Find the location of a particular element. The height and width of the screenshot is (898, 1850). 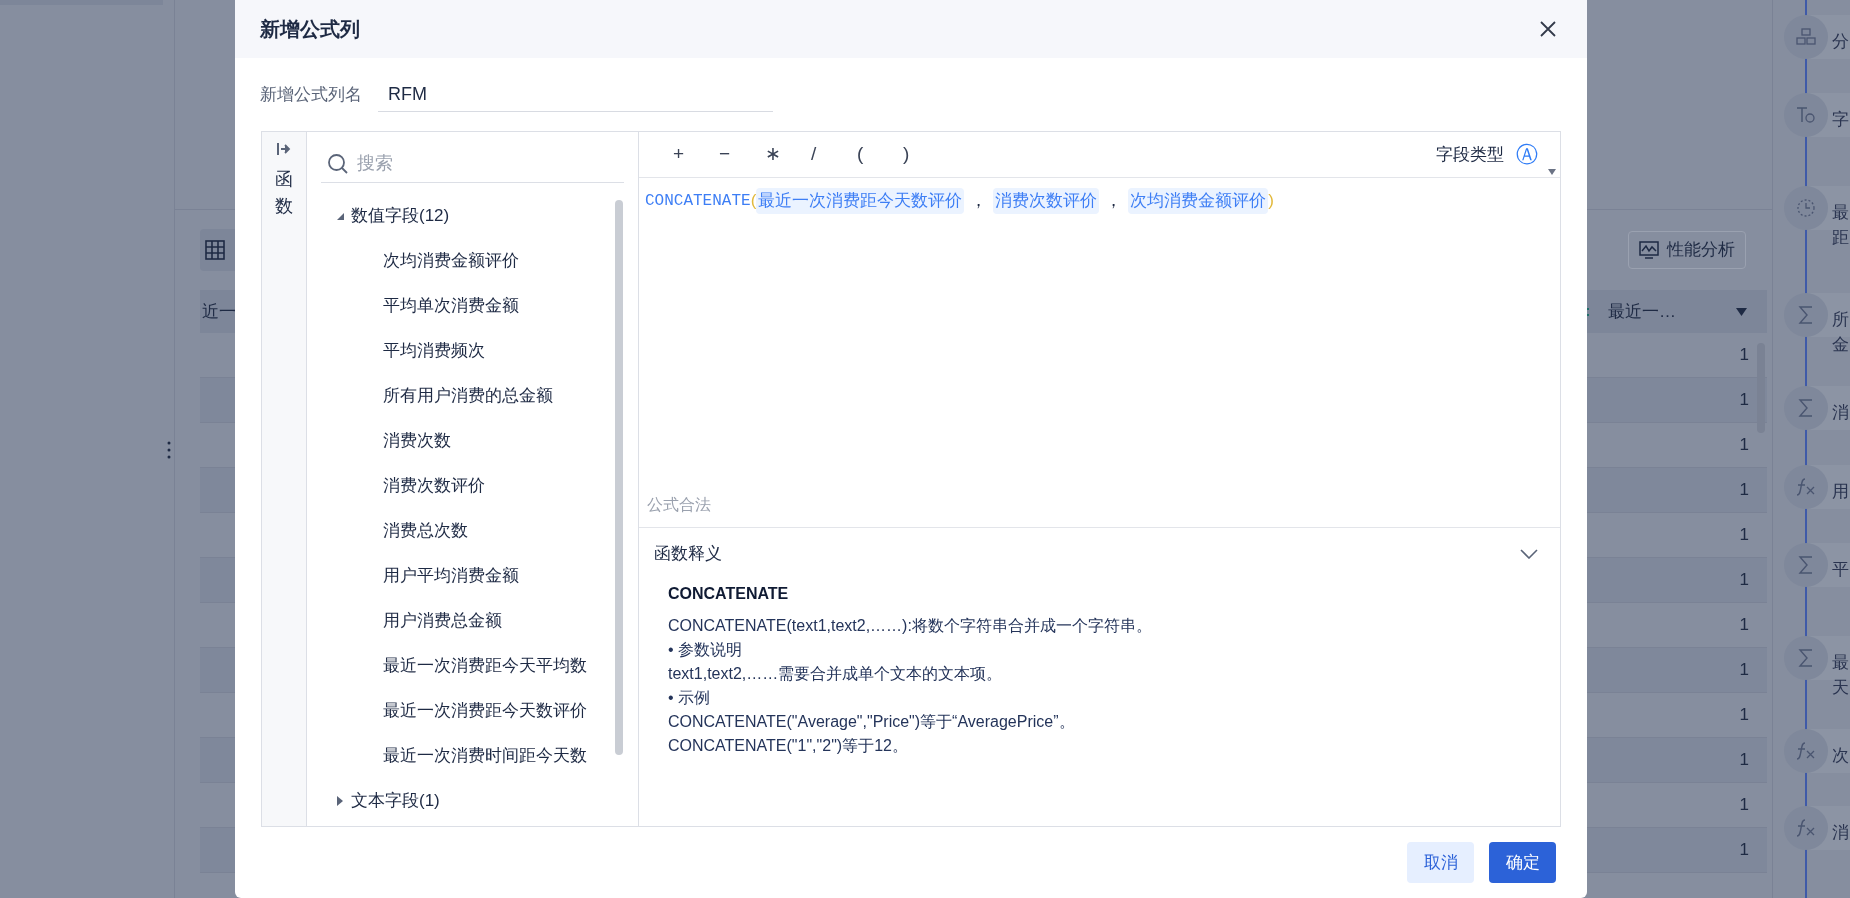

sort-icon is located at coordinates (1741, 311).